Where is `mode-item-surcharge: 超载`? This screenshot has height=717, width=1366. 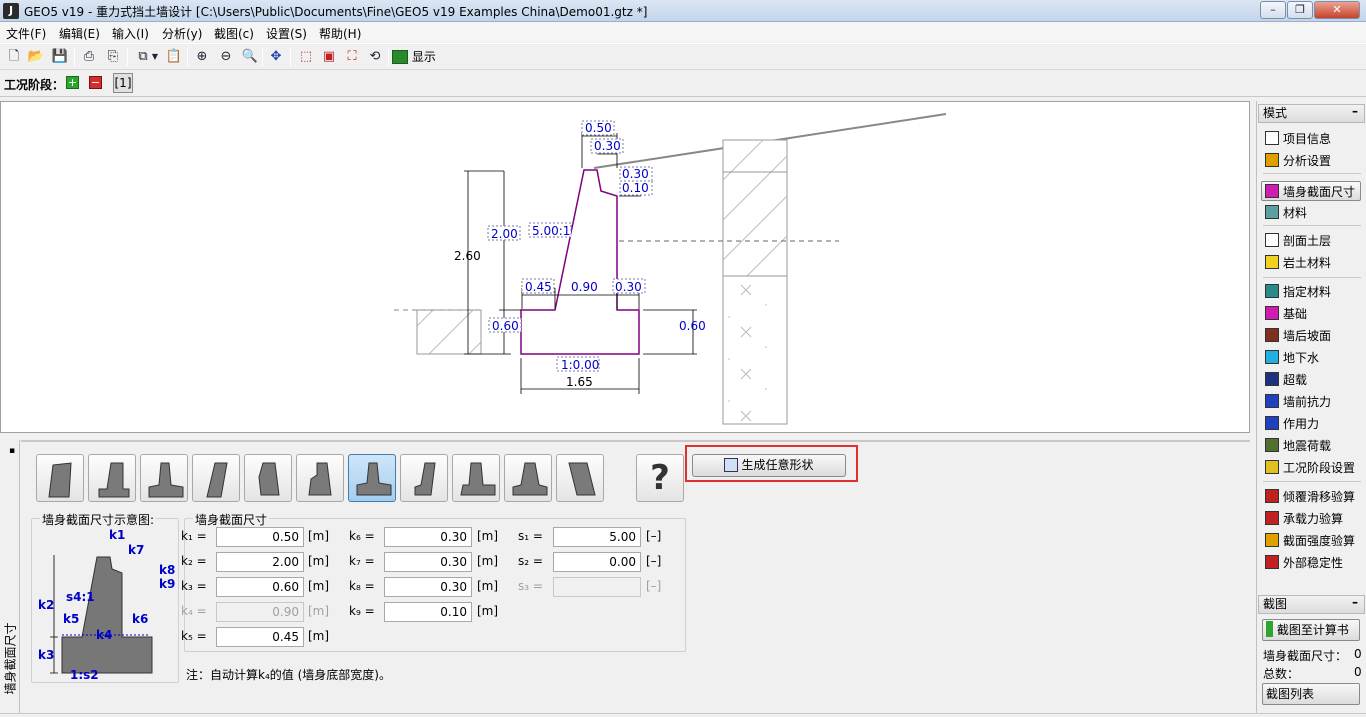
mode-item-surcharge: 超载 is located at coordinates (1286, 380).